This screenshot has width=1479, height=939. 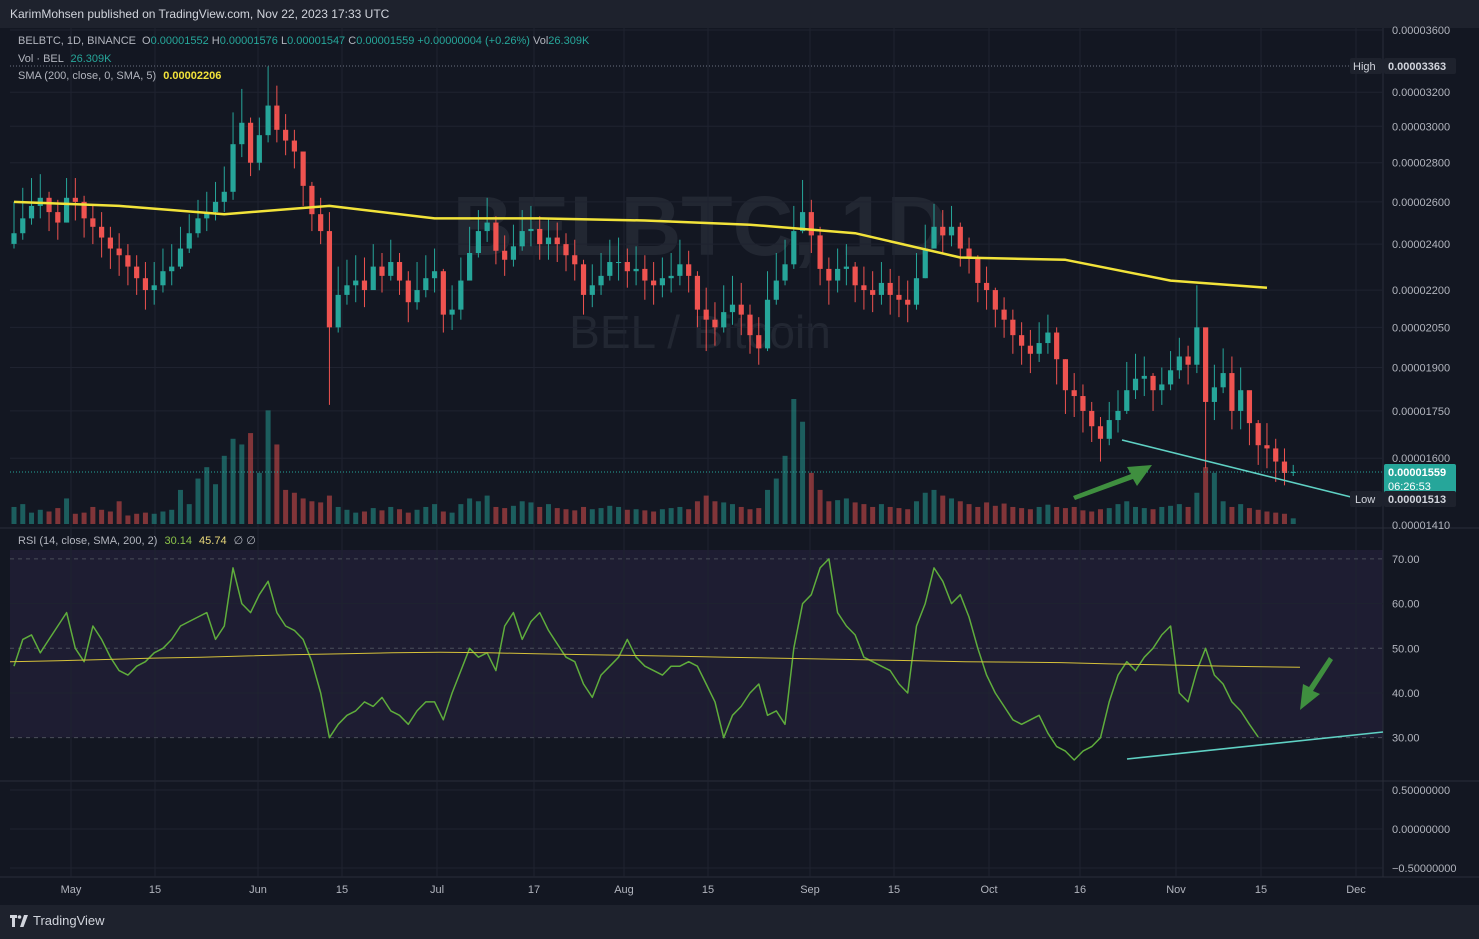 I want to click on low-badge-value: 0.00001513, so click(x=1417, y=500).